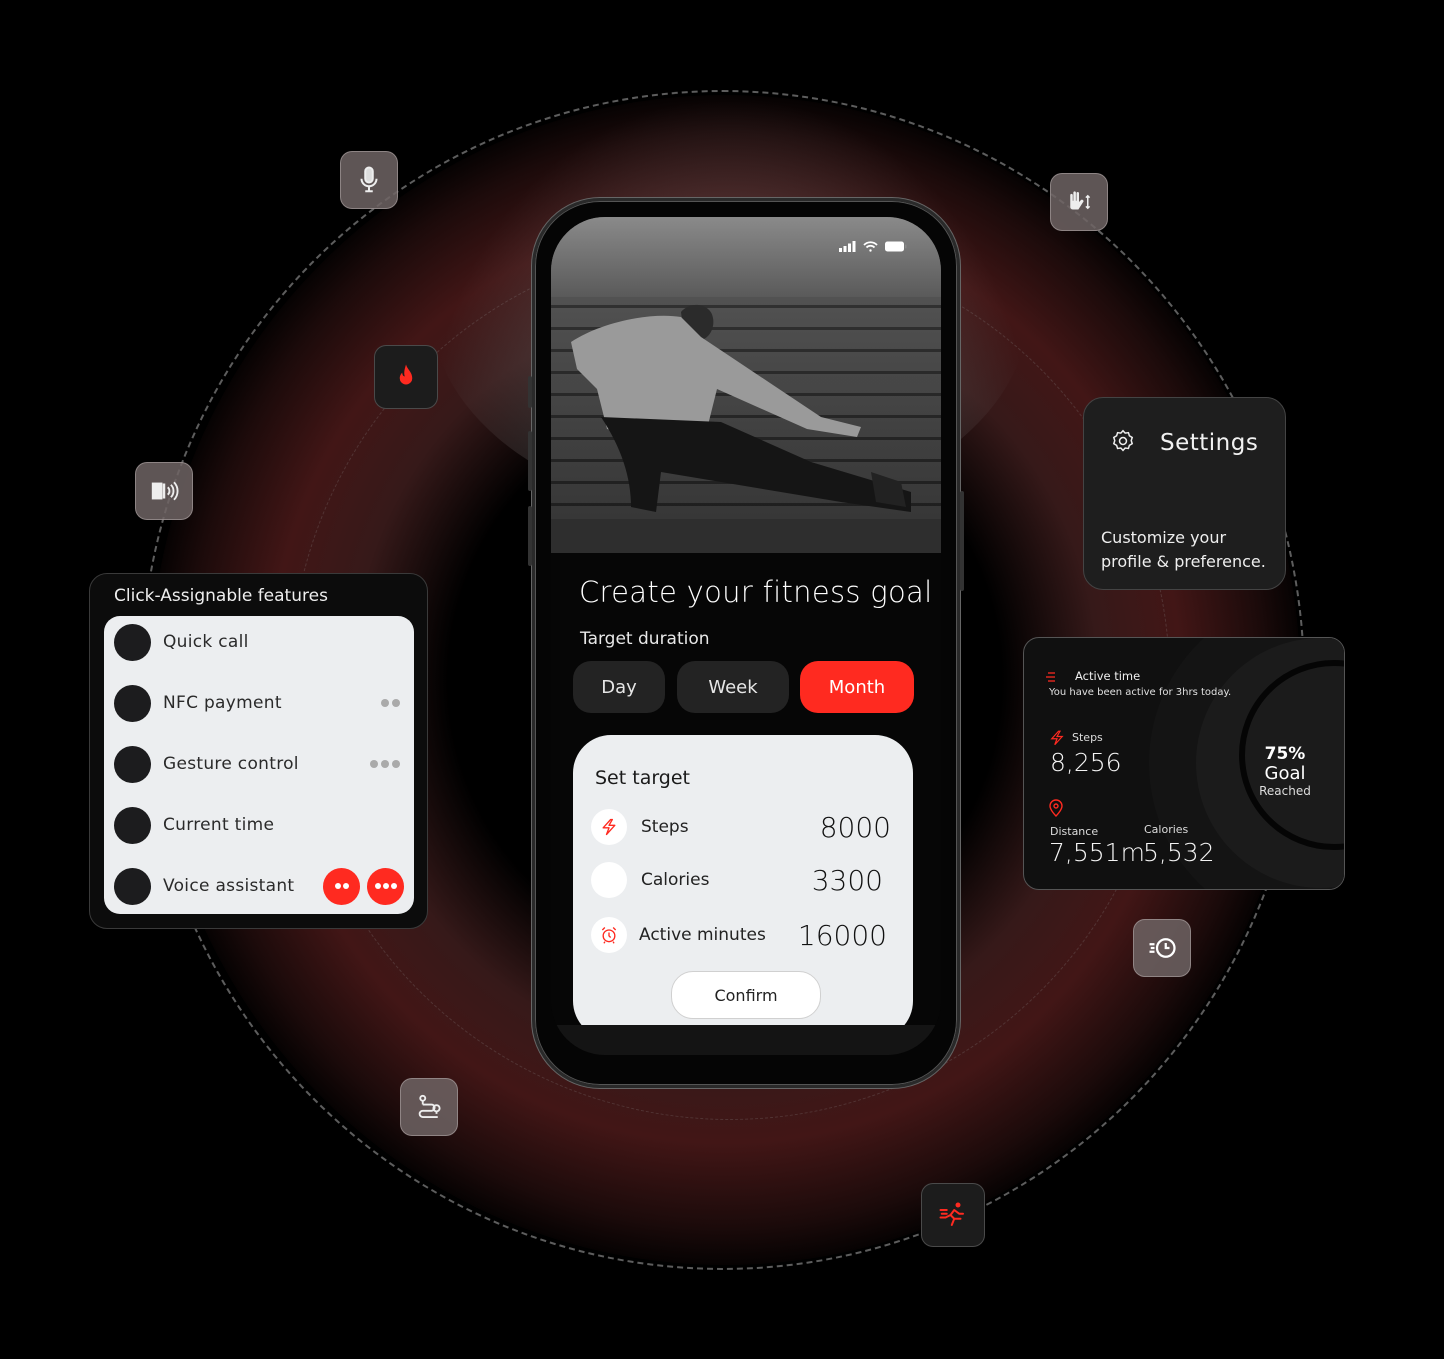 Image resolution: width=1444 pixels, height=1359 pixels. Describe the element at coordinates (746, 995) in the screenshot. I see `confirm-button: Confirm` at that location.